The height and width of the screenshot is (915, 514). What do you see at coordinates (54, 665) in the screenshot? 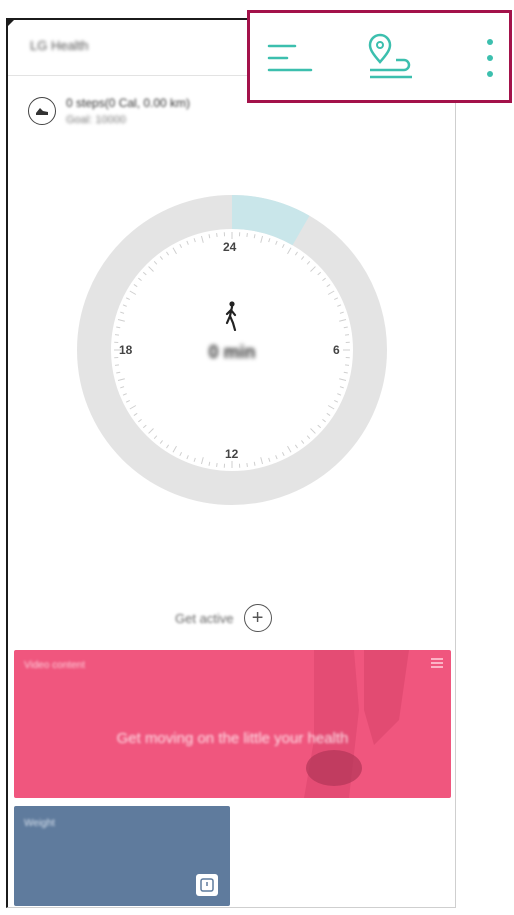
I see `promo-label: Video content` at bounding box center [54, 665].